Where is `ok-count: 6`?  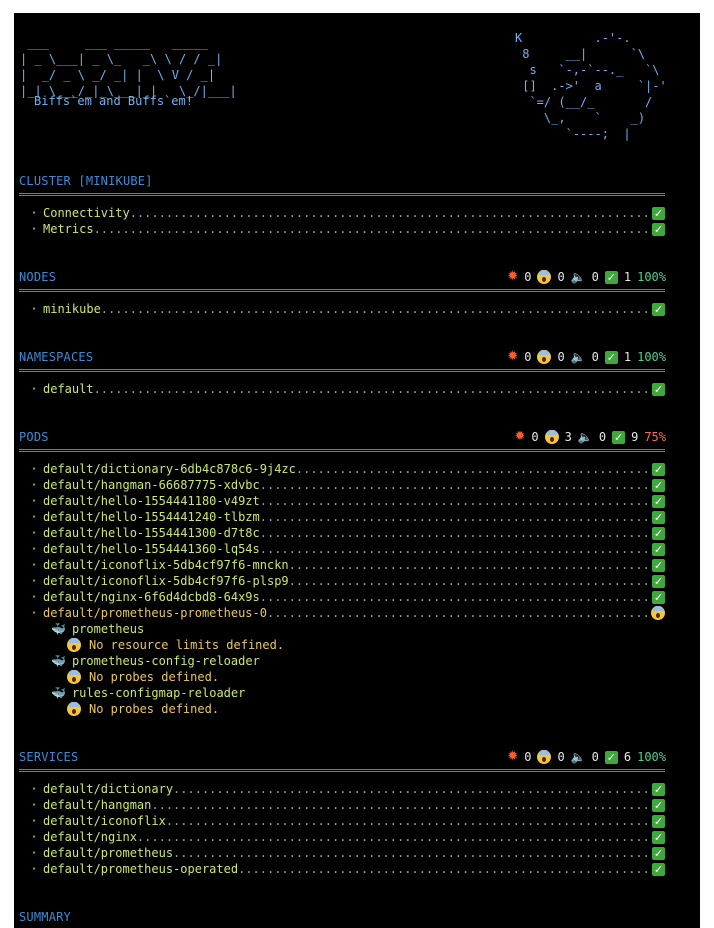 ok-count: 6 is located at coordinates (627, 757).